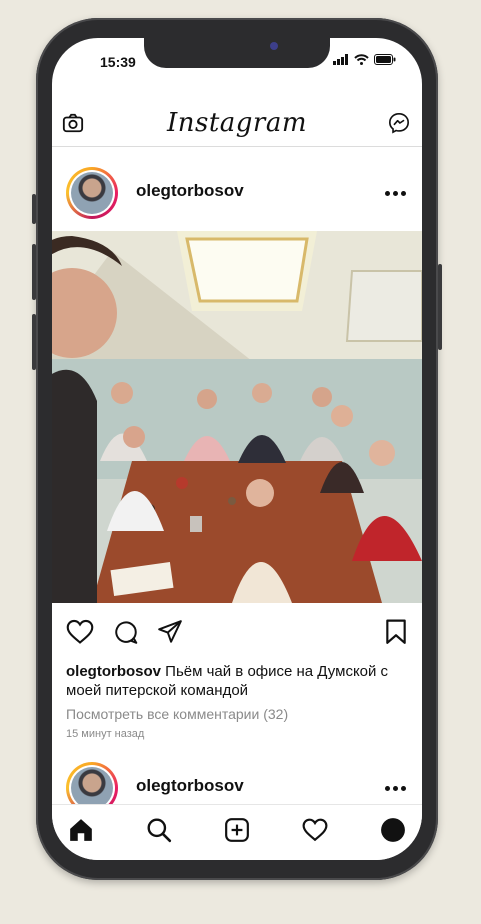 Image resolution: width=481 pixels, height=924 pixels. I want to click on avatar-border, so click(92, 193).